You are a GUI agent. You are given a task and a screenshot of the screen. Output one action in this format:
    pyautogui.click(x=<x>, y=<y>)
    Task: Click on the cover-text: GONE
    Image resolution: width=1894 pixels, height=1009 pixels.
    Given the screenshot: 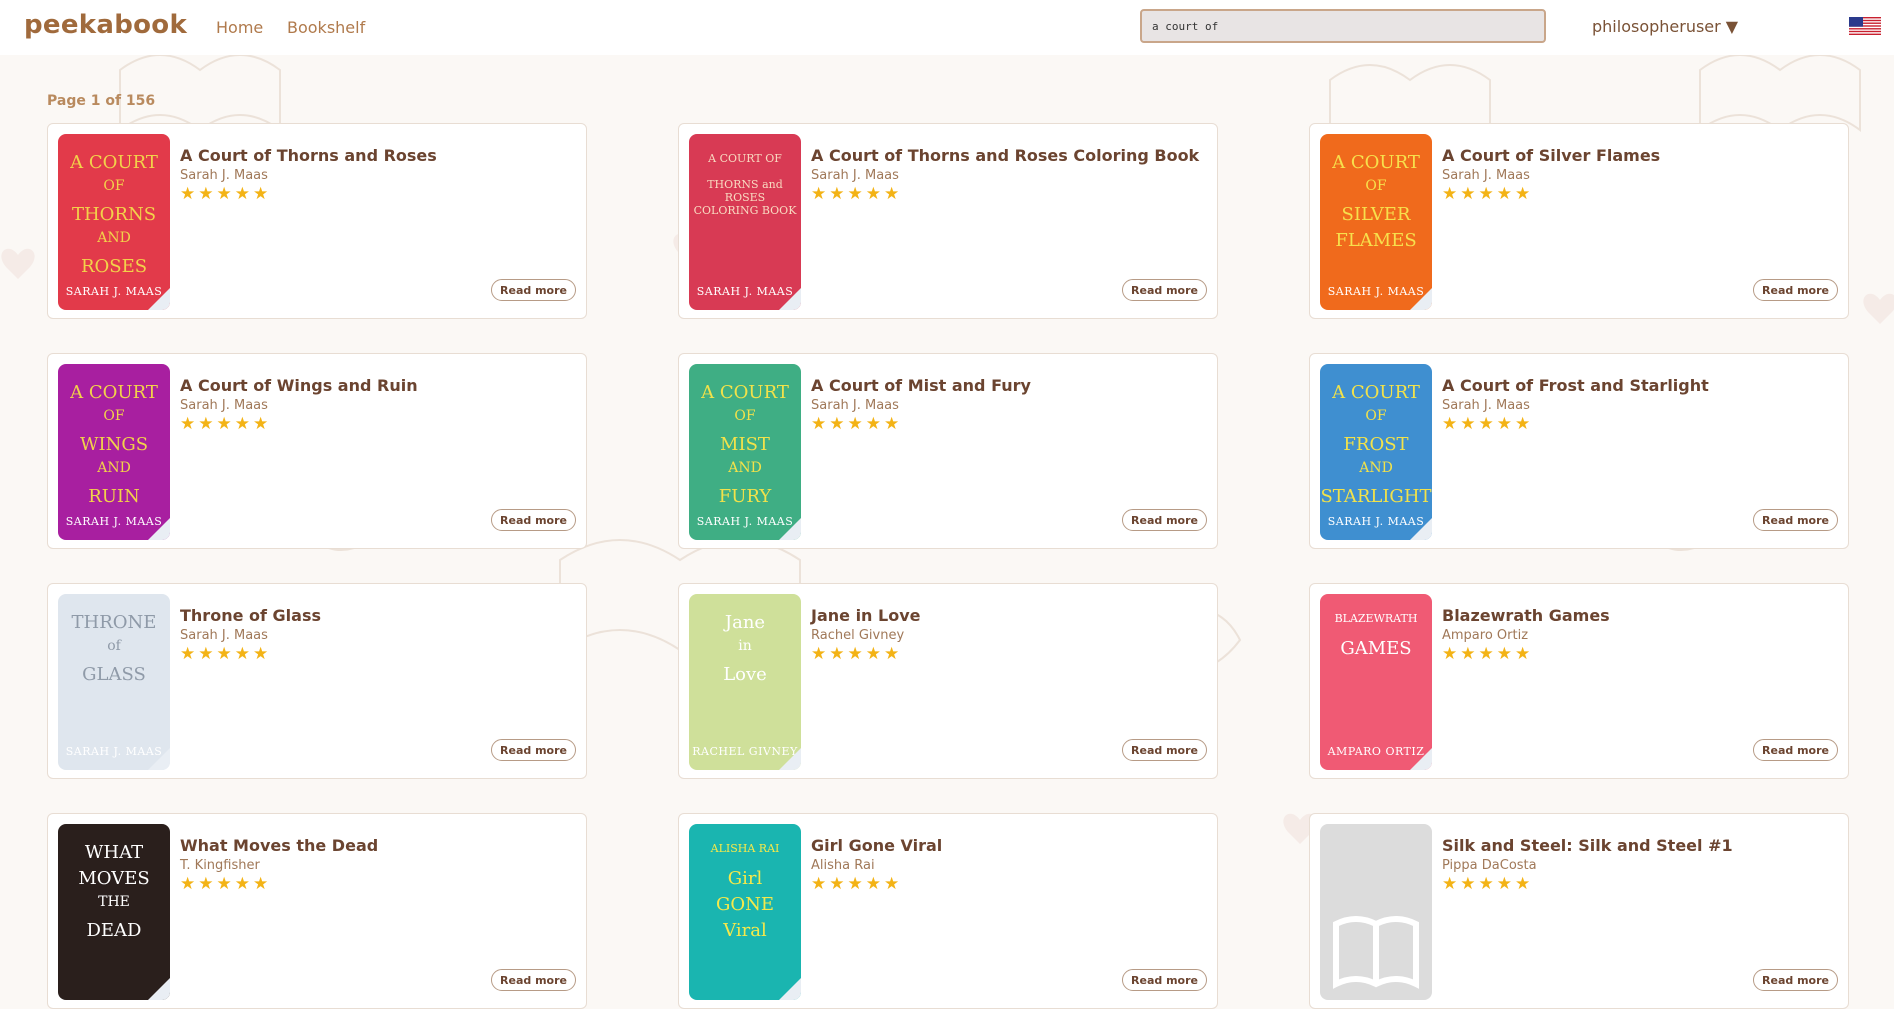 What is the action you would take?
    pyautogui.click(x=745, y=904)
    